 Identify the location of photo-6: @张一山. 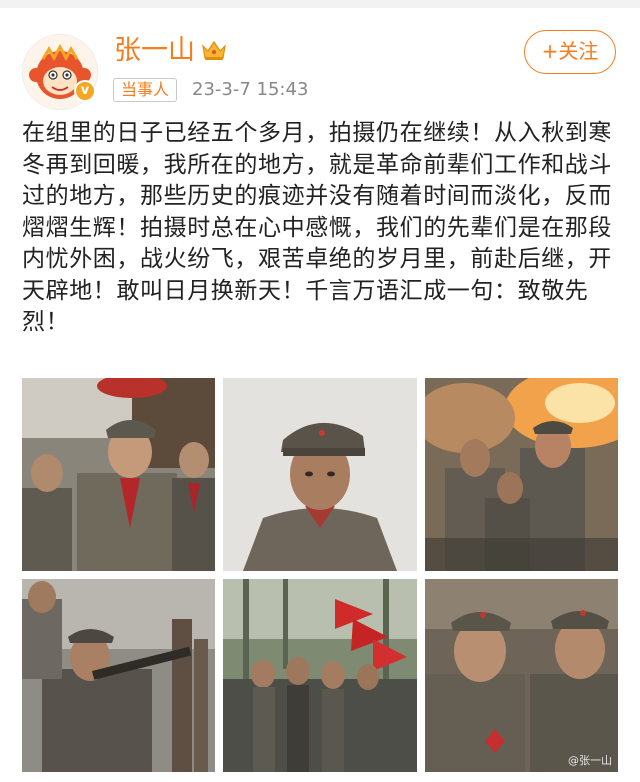
(521, 675).